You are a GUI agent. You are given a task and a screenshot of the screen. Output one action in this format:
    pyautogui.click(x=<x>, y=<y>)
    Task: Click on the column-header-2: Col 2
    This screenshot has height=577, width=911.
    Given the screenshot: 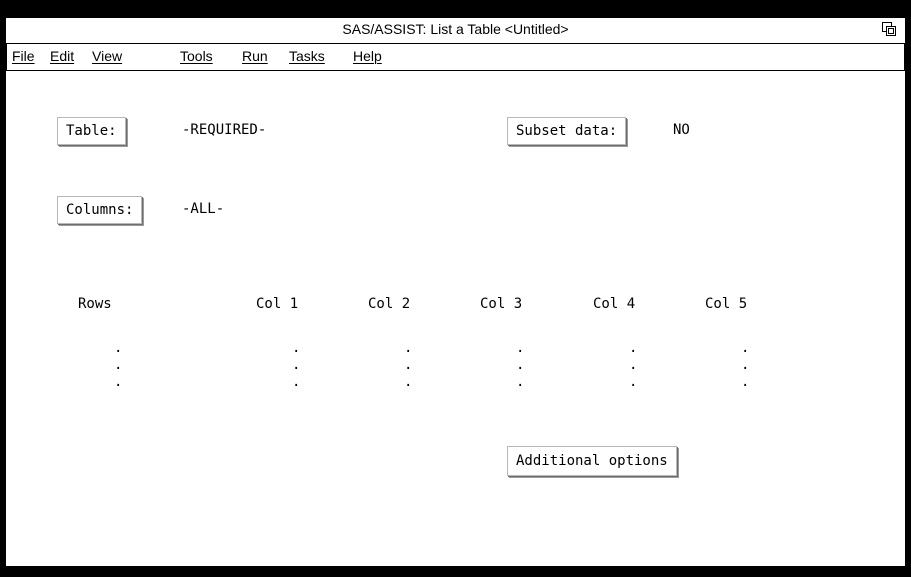 What is the action you would take?
    pyautogui.click(x=389, y=304)
    